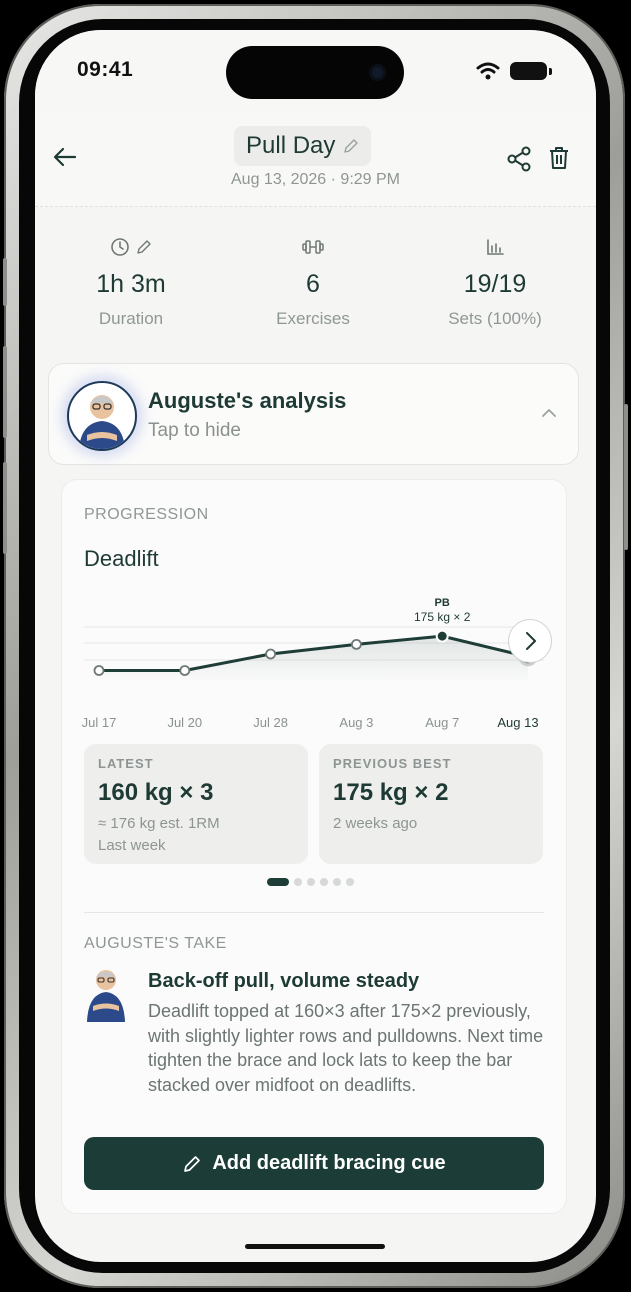 The width and height of the screenshot is (631, 1292). What do you see at coordinates (626, 477) in the screenshot?
I see `side-button-power` at bounding box center [626, 477].